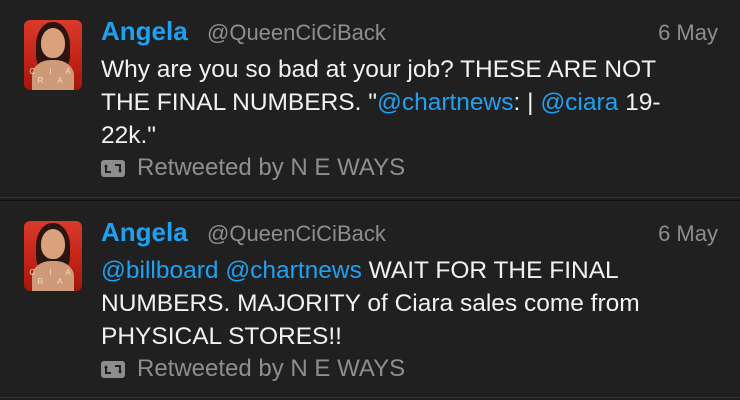 The width and height of the screenshot is (740, 400). Describe the element at coordinates (160, 270) in the screenshot. I see `mention-link: @billboard` at that location.